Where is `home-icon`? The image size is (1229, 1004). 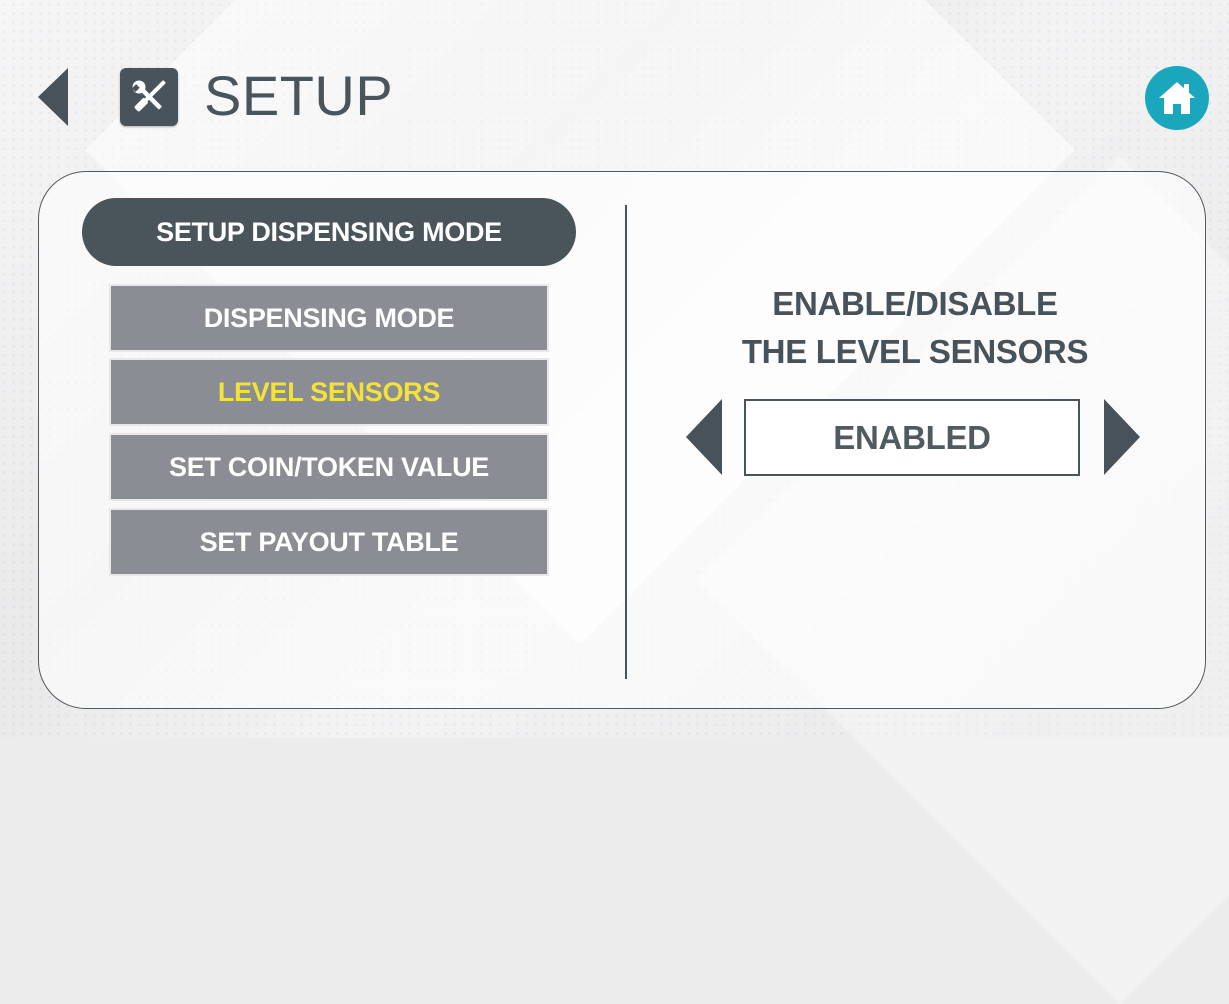 home-icon is located at coordinates (1177, 98).